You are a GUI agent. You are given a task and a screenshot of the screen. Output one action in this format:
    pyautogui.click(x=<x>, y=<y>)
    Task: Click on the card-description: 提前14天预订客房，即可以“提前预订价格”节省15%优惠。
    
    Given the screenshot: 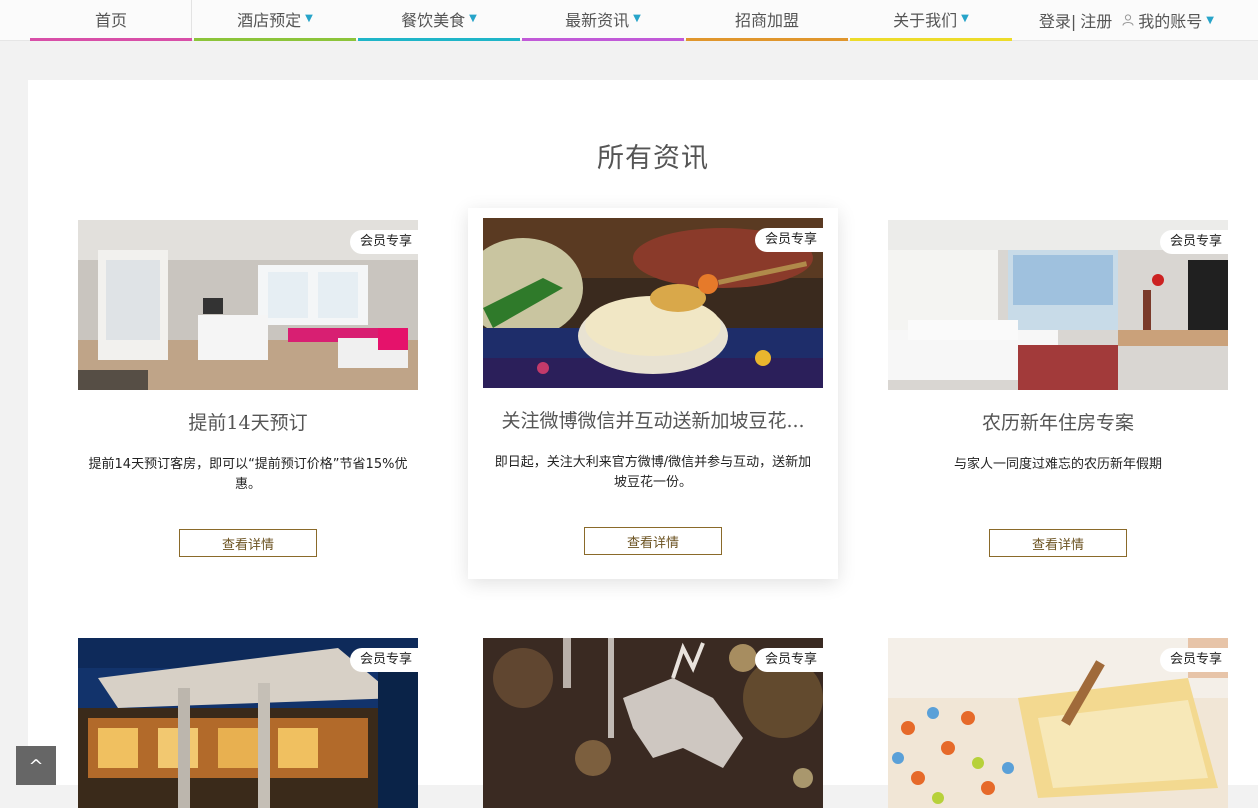 What is the action you would take?
    pyautogui.click(x=248, y=474)
    